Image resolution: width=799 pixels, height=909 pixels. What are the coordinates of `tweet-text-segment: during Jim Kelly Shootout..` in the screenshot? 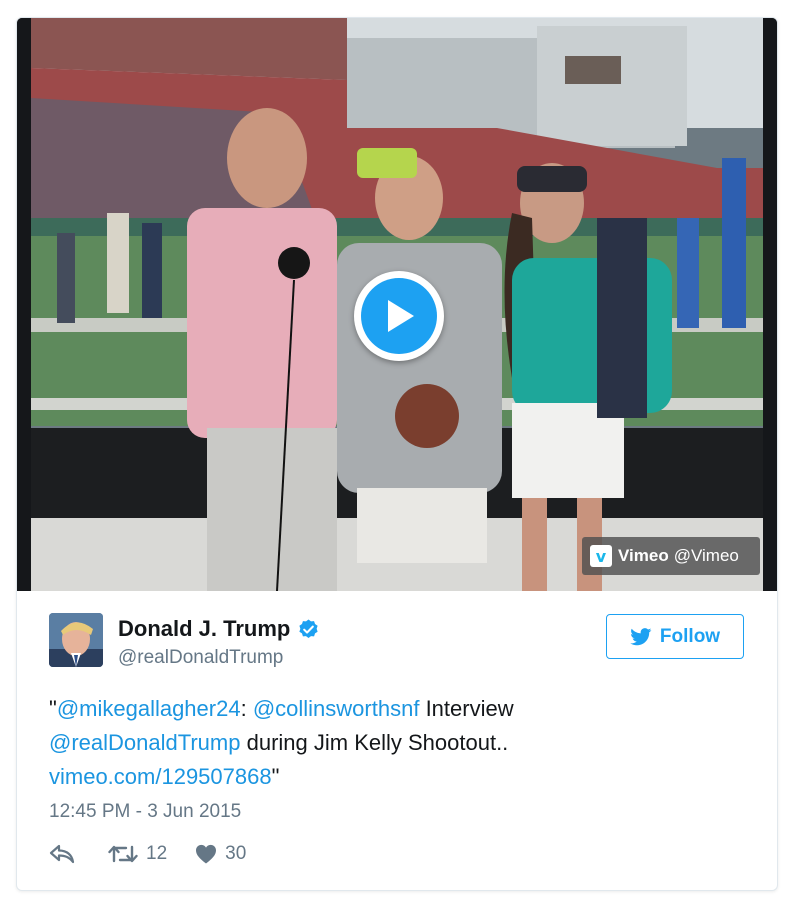 It's located at (374, 742).